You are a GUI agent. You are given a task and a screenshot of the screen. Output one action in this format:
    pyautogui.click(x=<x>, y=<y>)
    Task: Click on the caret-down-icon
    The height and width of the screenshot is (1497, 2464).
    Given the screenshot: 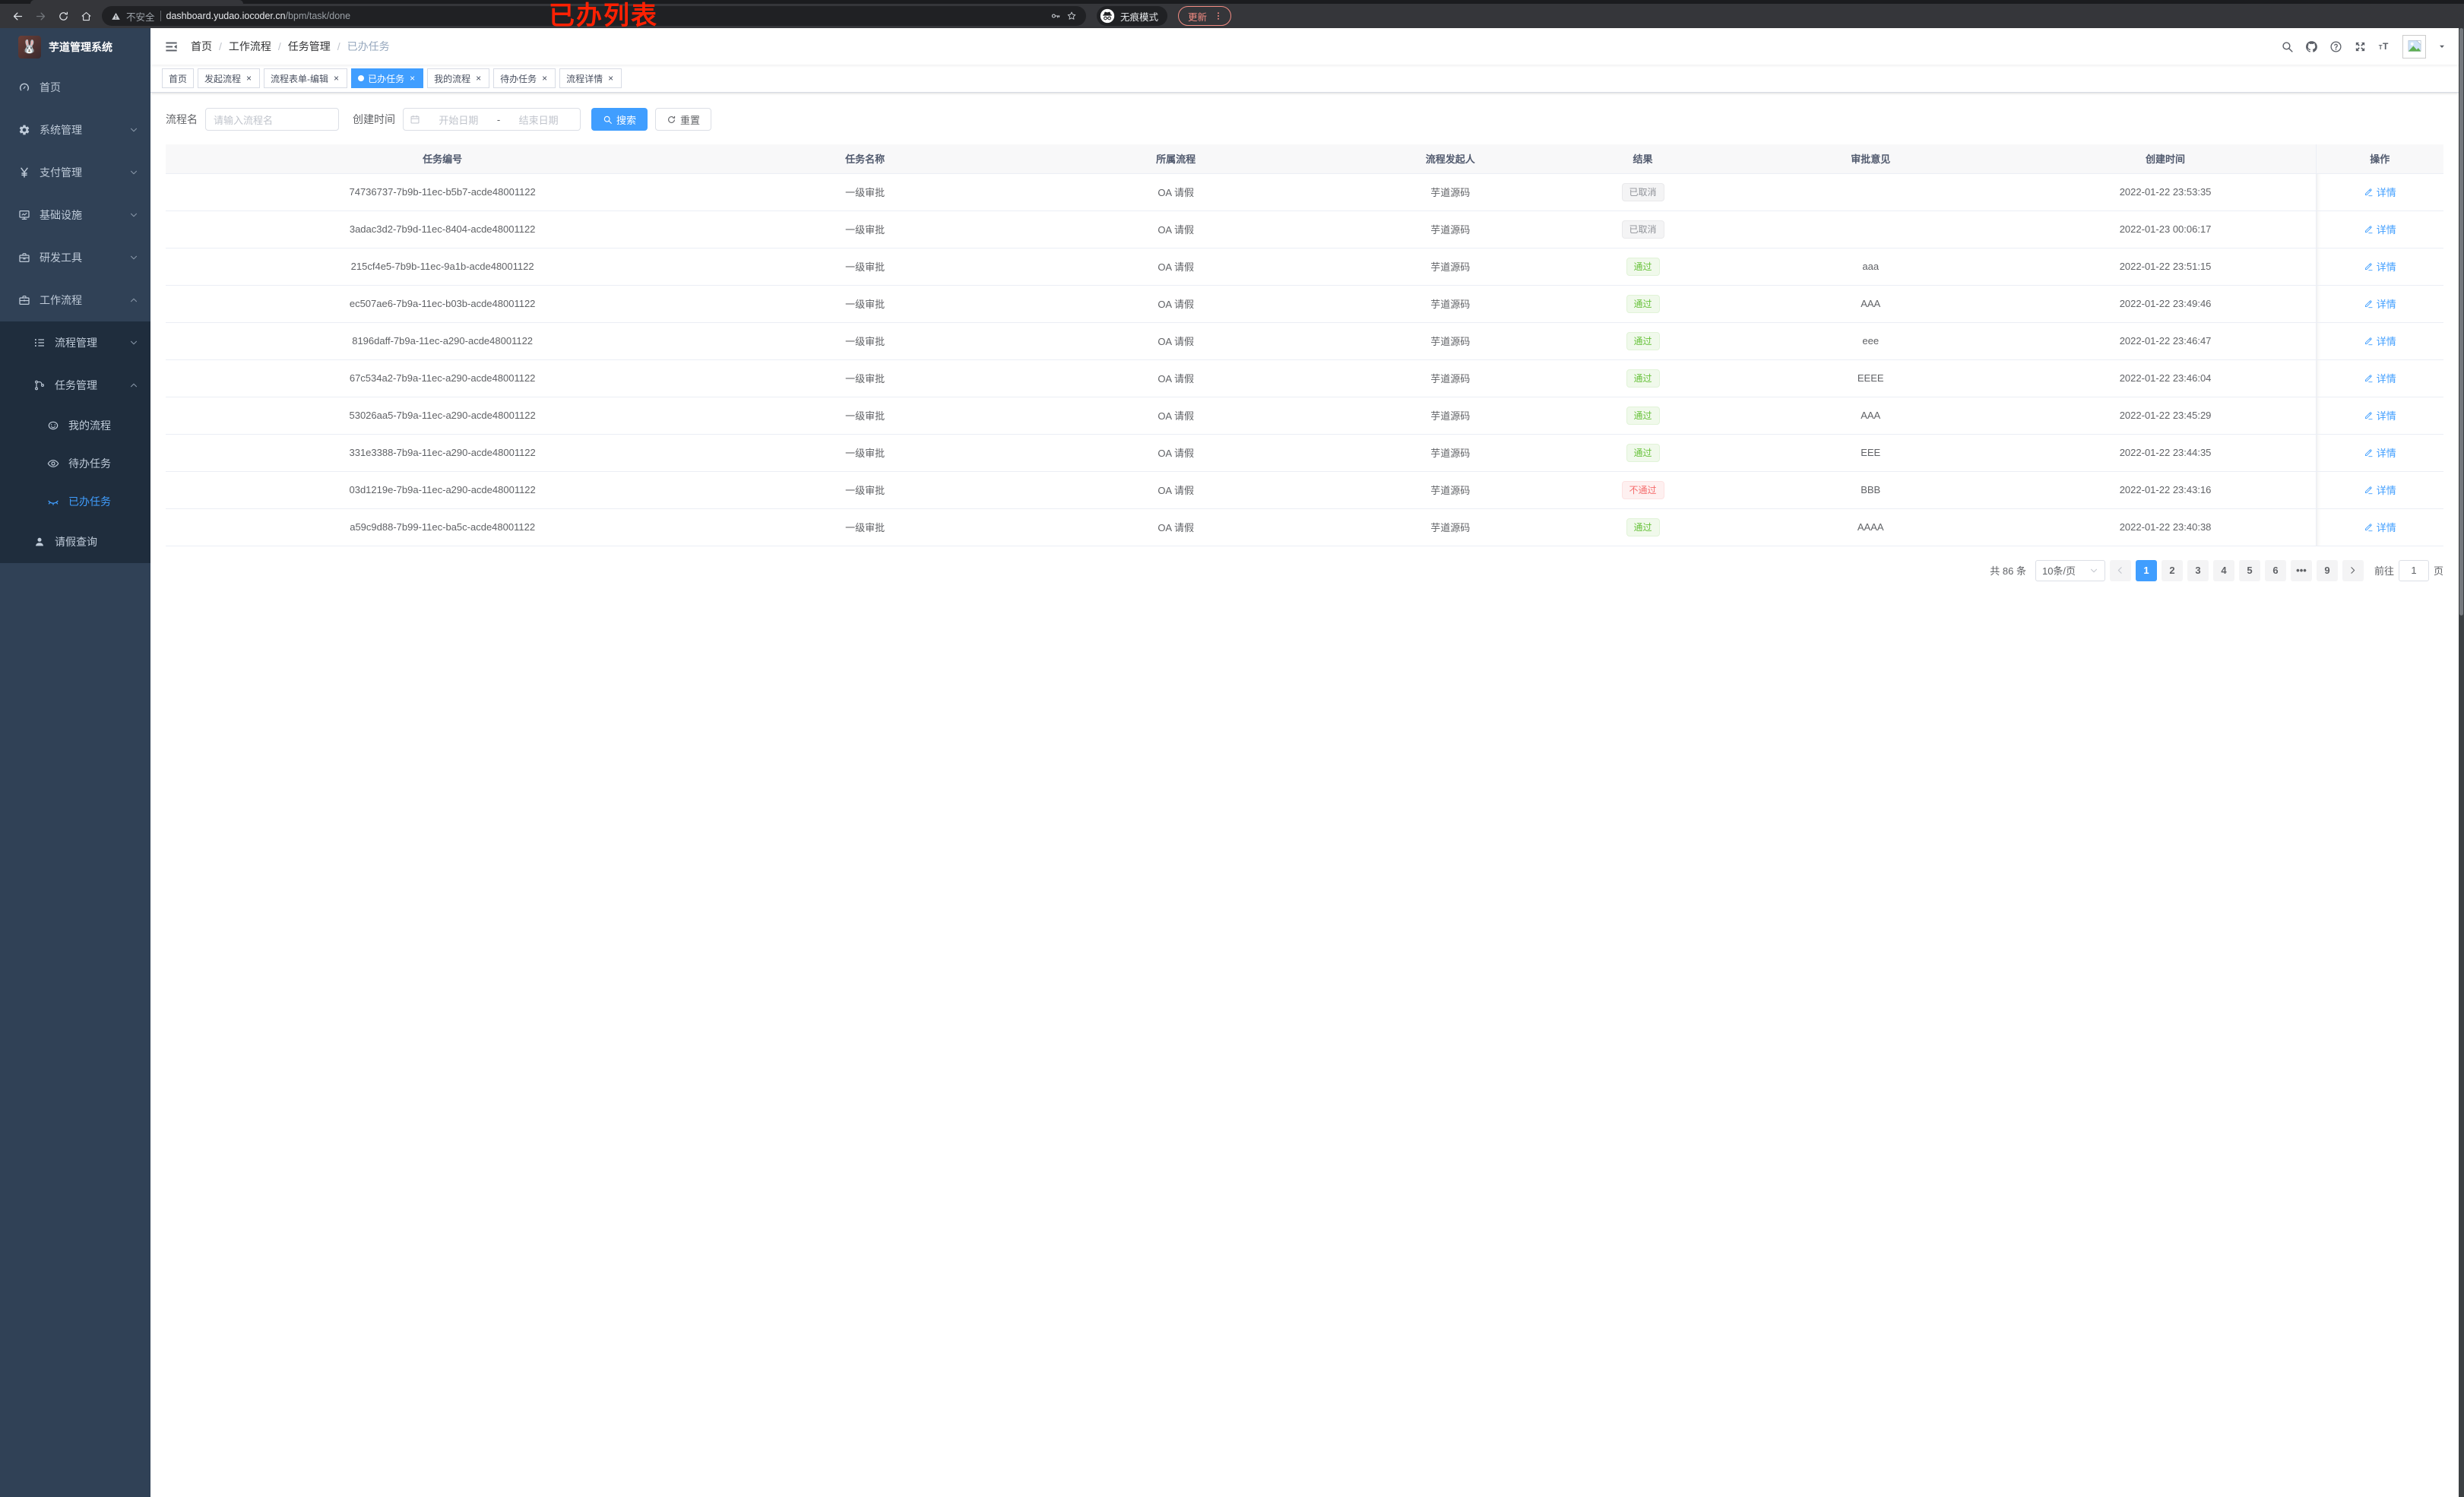 What is the action you would take?
    pyautogui.click(x=2442, y=46)
    